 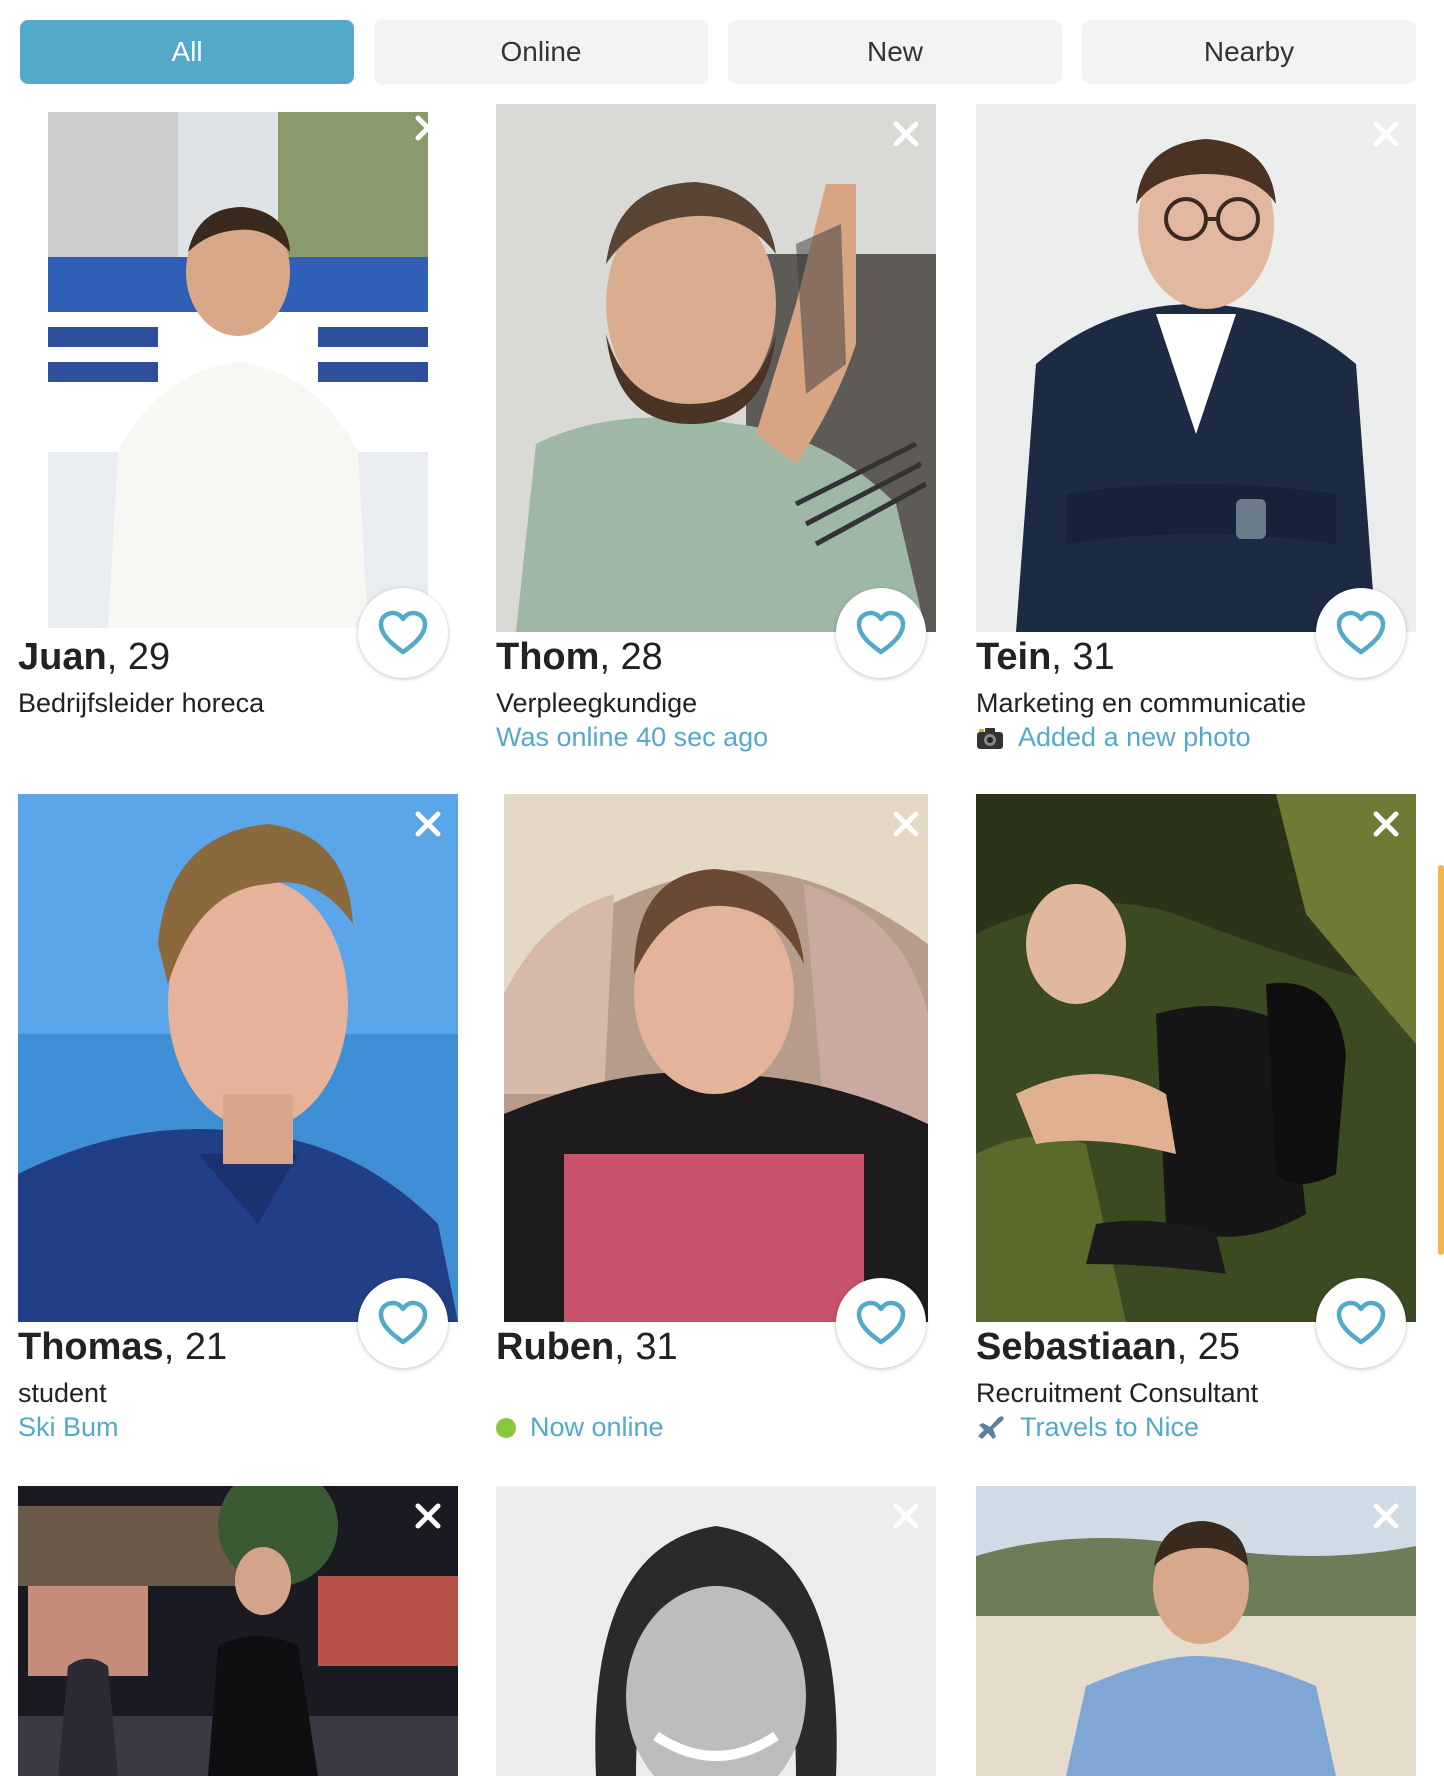 I want to click on filter-tabs: All Online New Nearby, so click(x=718, y=52).